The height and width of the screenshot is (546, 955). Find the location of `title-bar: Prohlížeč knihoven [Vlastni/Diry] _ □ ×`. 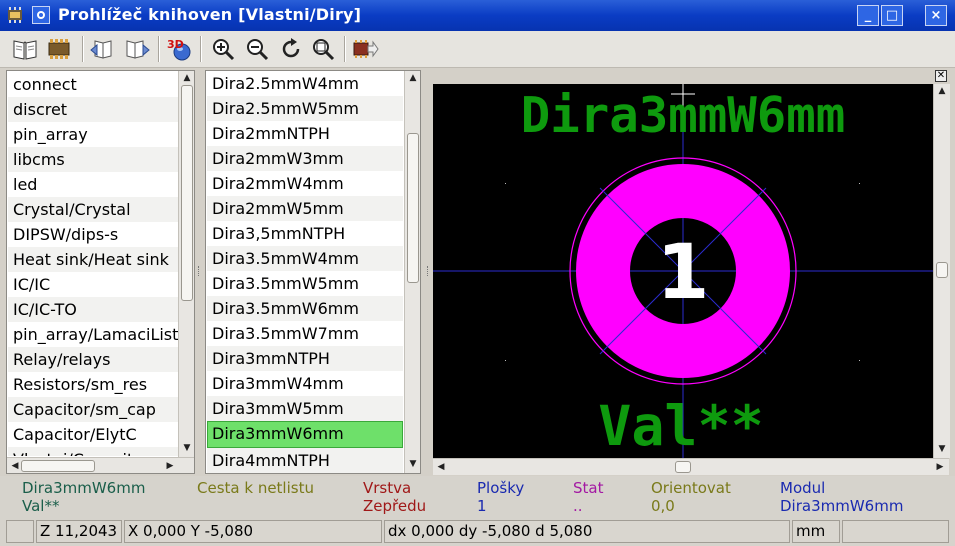

title-bar: Prohlížeč knihoven [Vlastni/Diry] _ □ × is located at coordinates (477, 15).